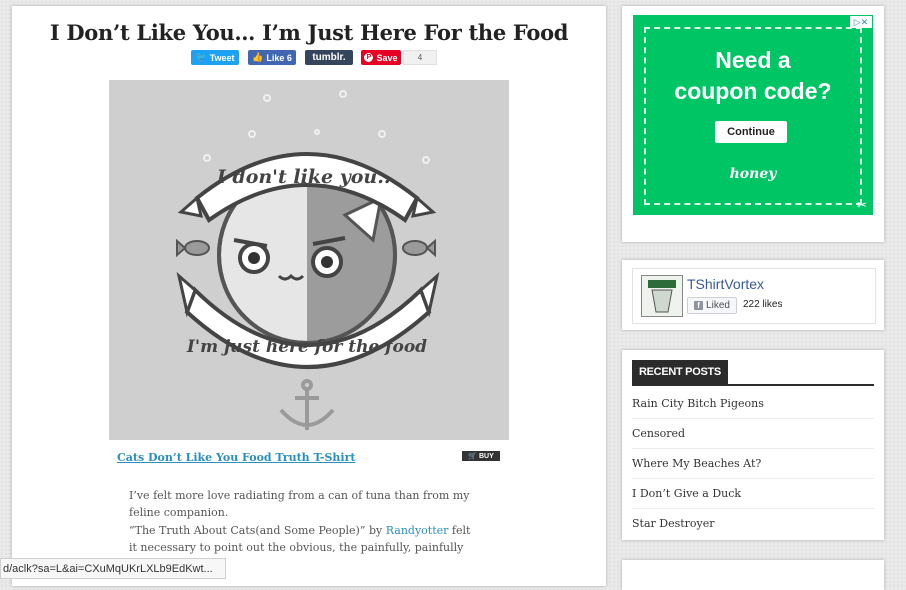  Describe the element at coordinates (417, 530) in the screenshot. I see `author-link: Randyotter` at that location.